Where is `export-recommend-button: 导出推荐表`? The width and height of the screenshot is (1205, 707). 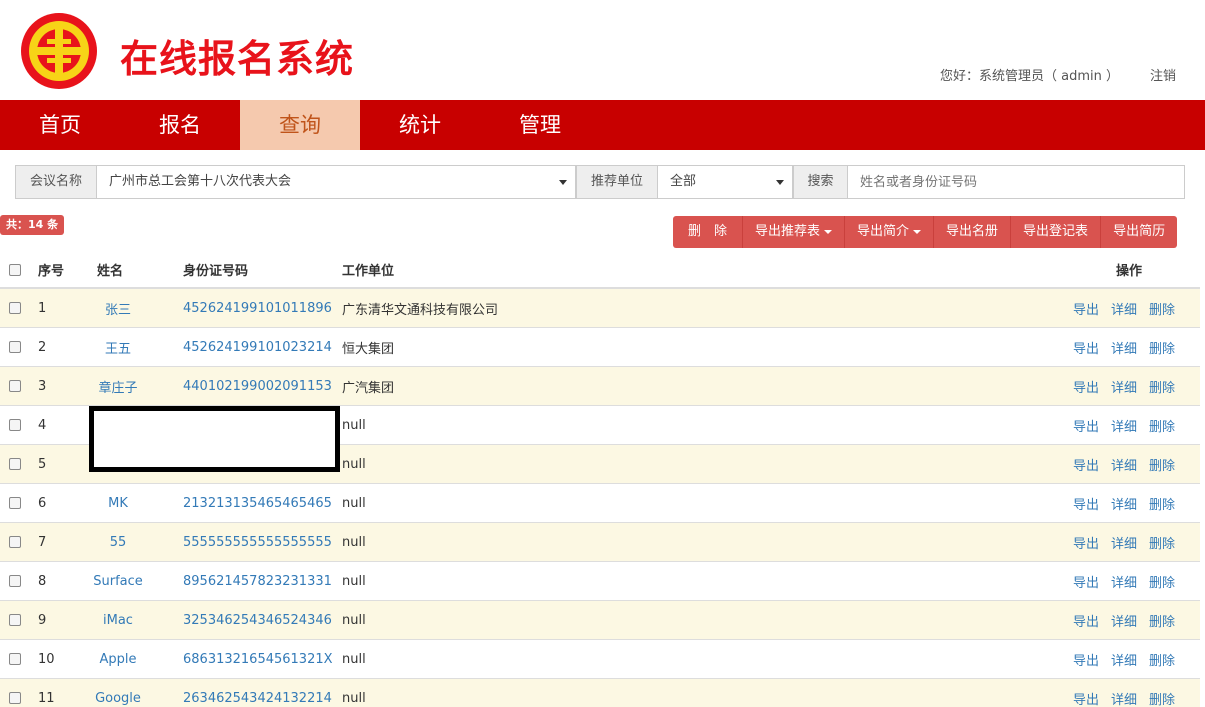
export-recommend-button: 导出推荐表 is located at coordinates (794, 232).